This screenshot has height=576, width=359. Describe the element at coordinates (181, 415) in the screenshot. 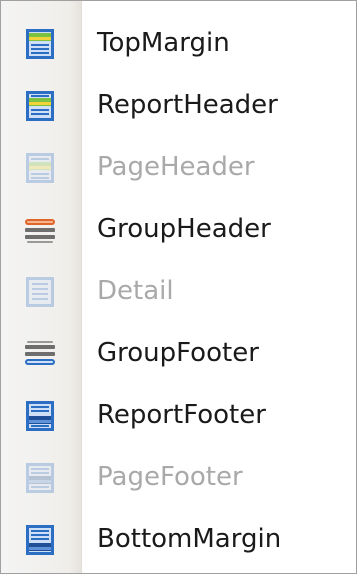

I see `menu-item-label: ReportFooter` at that location.